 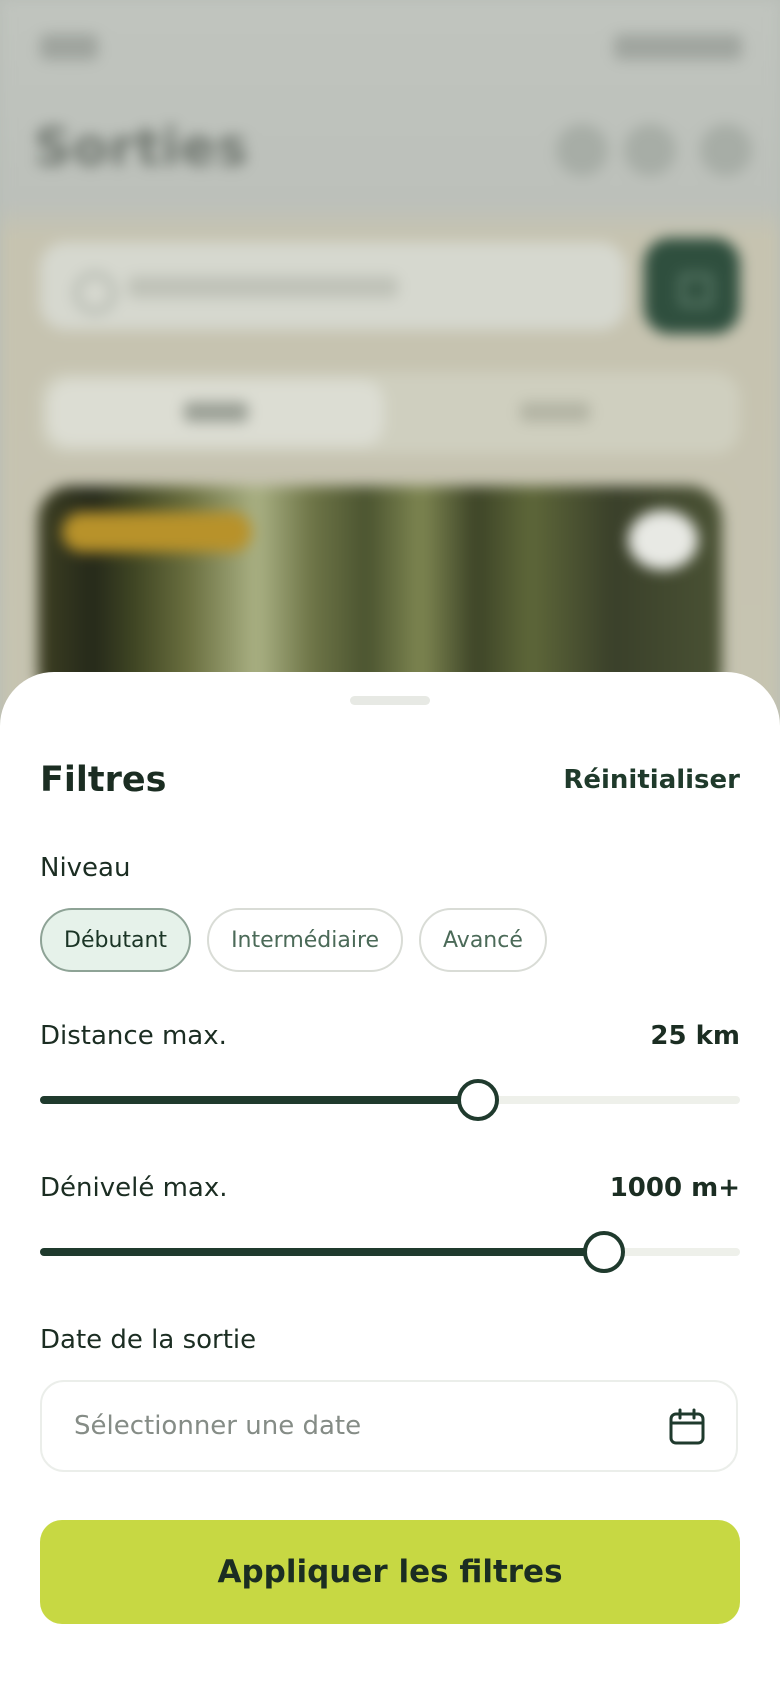 What do you see at coordinates (726, 150) in the screenshot?
I see `profile-icon` at bounding box center [726, 150].